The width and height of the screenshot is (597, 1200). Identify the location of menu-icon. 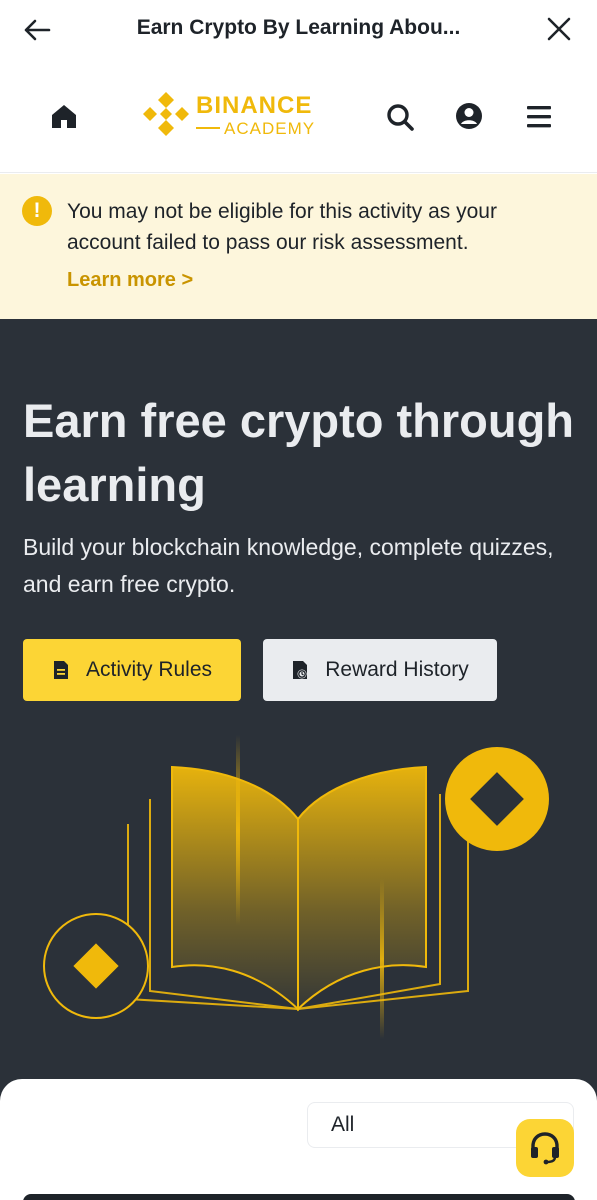
(539, 117).